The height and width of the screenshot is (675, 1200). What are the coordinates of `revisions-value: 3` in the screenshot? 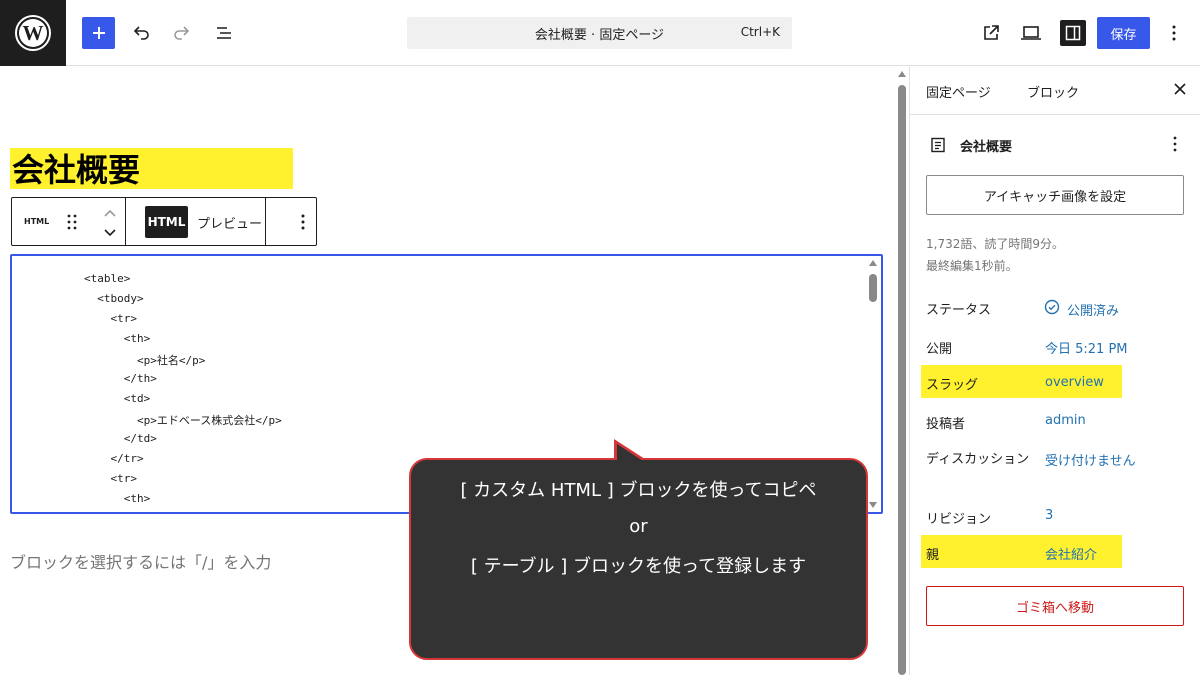 It's located at (1049, 515).